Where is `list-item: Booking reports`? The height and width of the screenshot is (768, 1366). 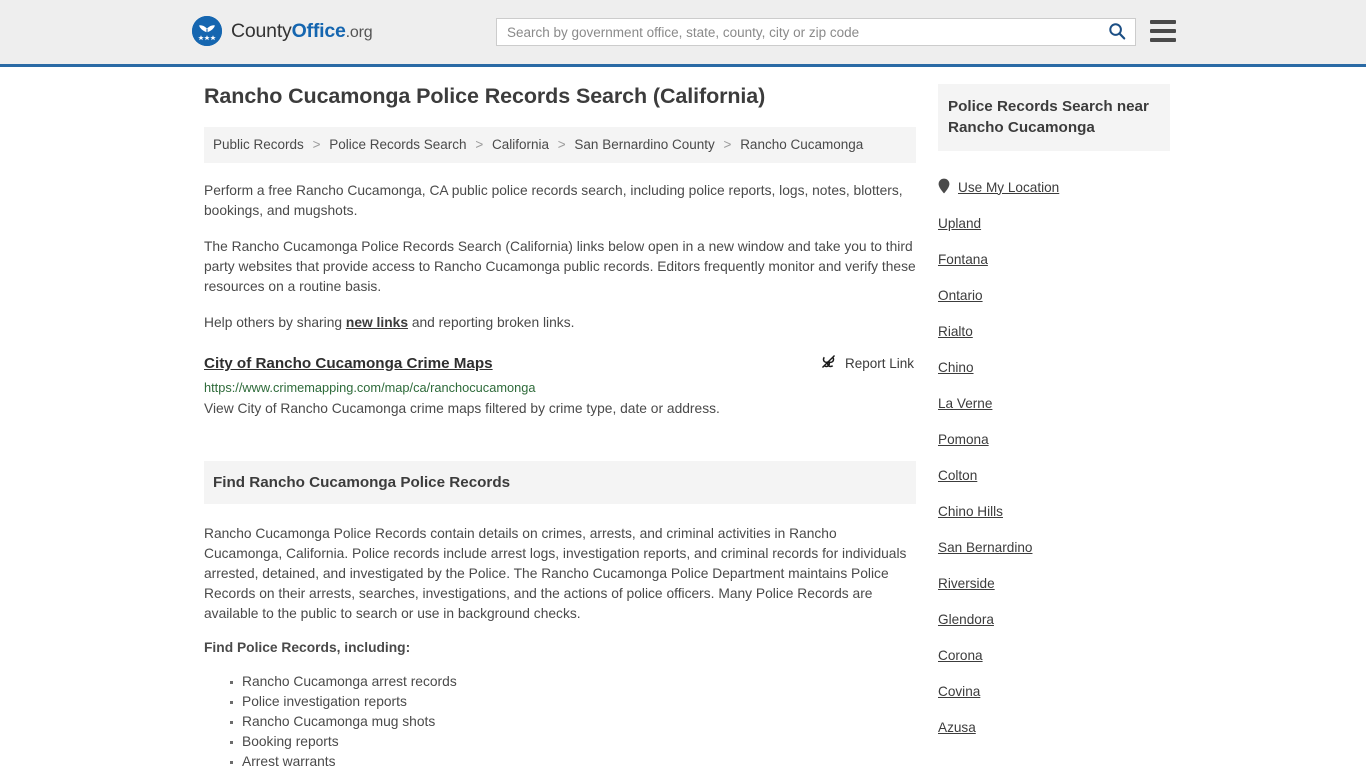 list-item: Booking reports is located at coordinates (573, 742).